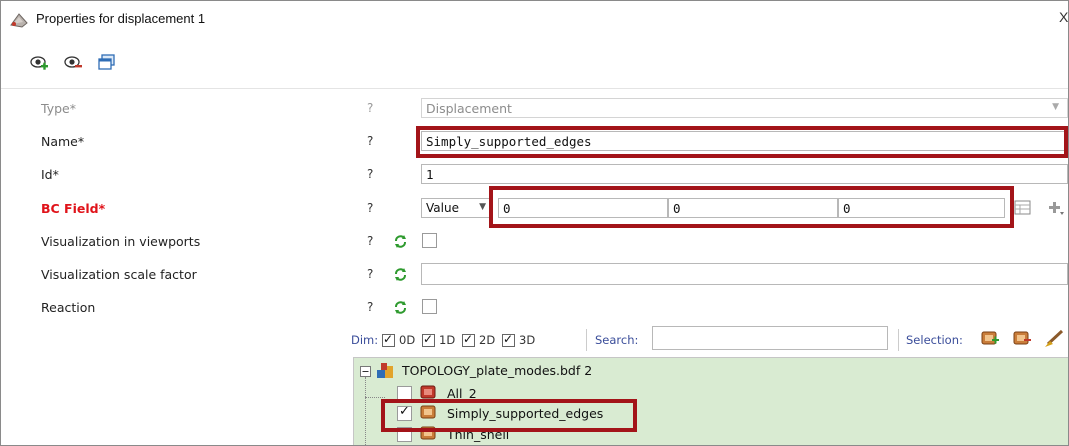  What do you see at coordinates (509, 141) in the screenshot?
I see `name-value: Simply_supported_edges` at bounding box center [509, 141].